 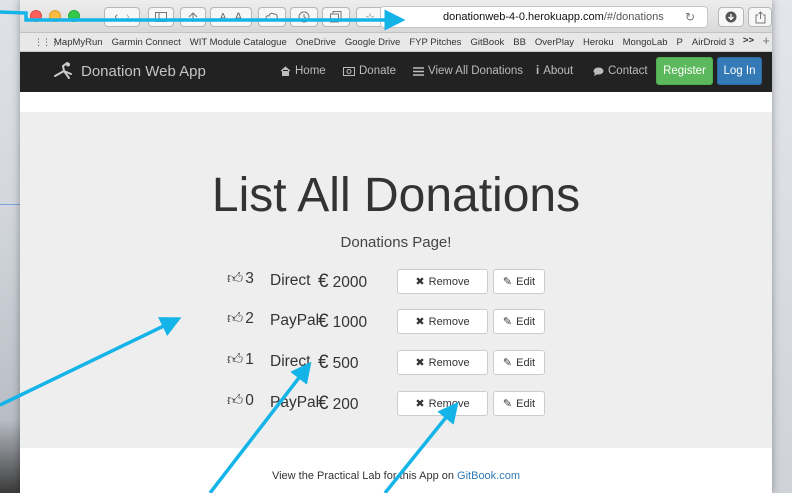 What do you see at coordinates (435, 42) in the screenshot?
I see `bookmark-item: FYP Pitches` at bounding box center [435, 42].